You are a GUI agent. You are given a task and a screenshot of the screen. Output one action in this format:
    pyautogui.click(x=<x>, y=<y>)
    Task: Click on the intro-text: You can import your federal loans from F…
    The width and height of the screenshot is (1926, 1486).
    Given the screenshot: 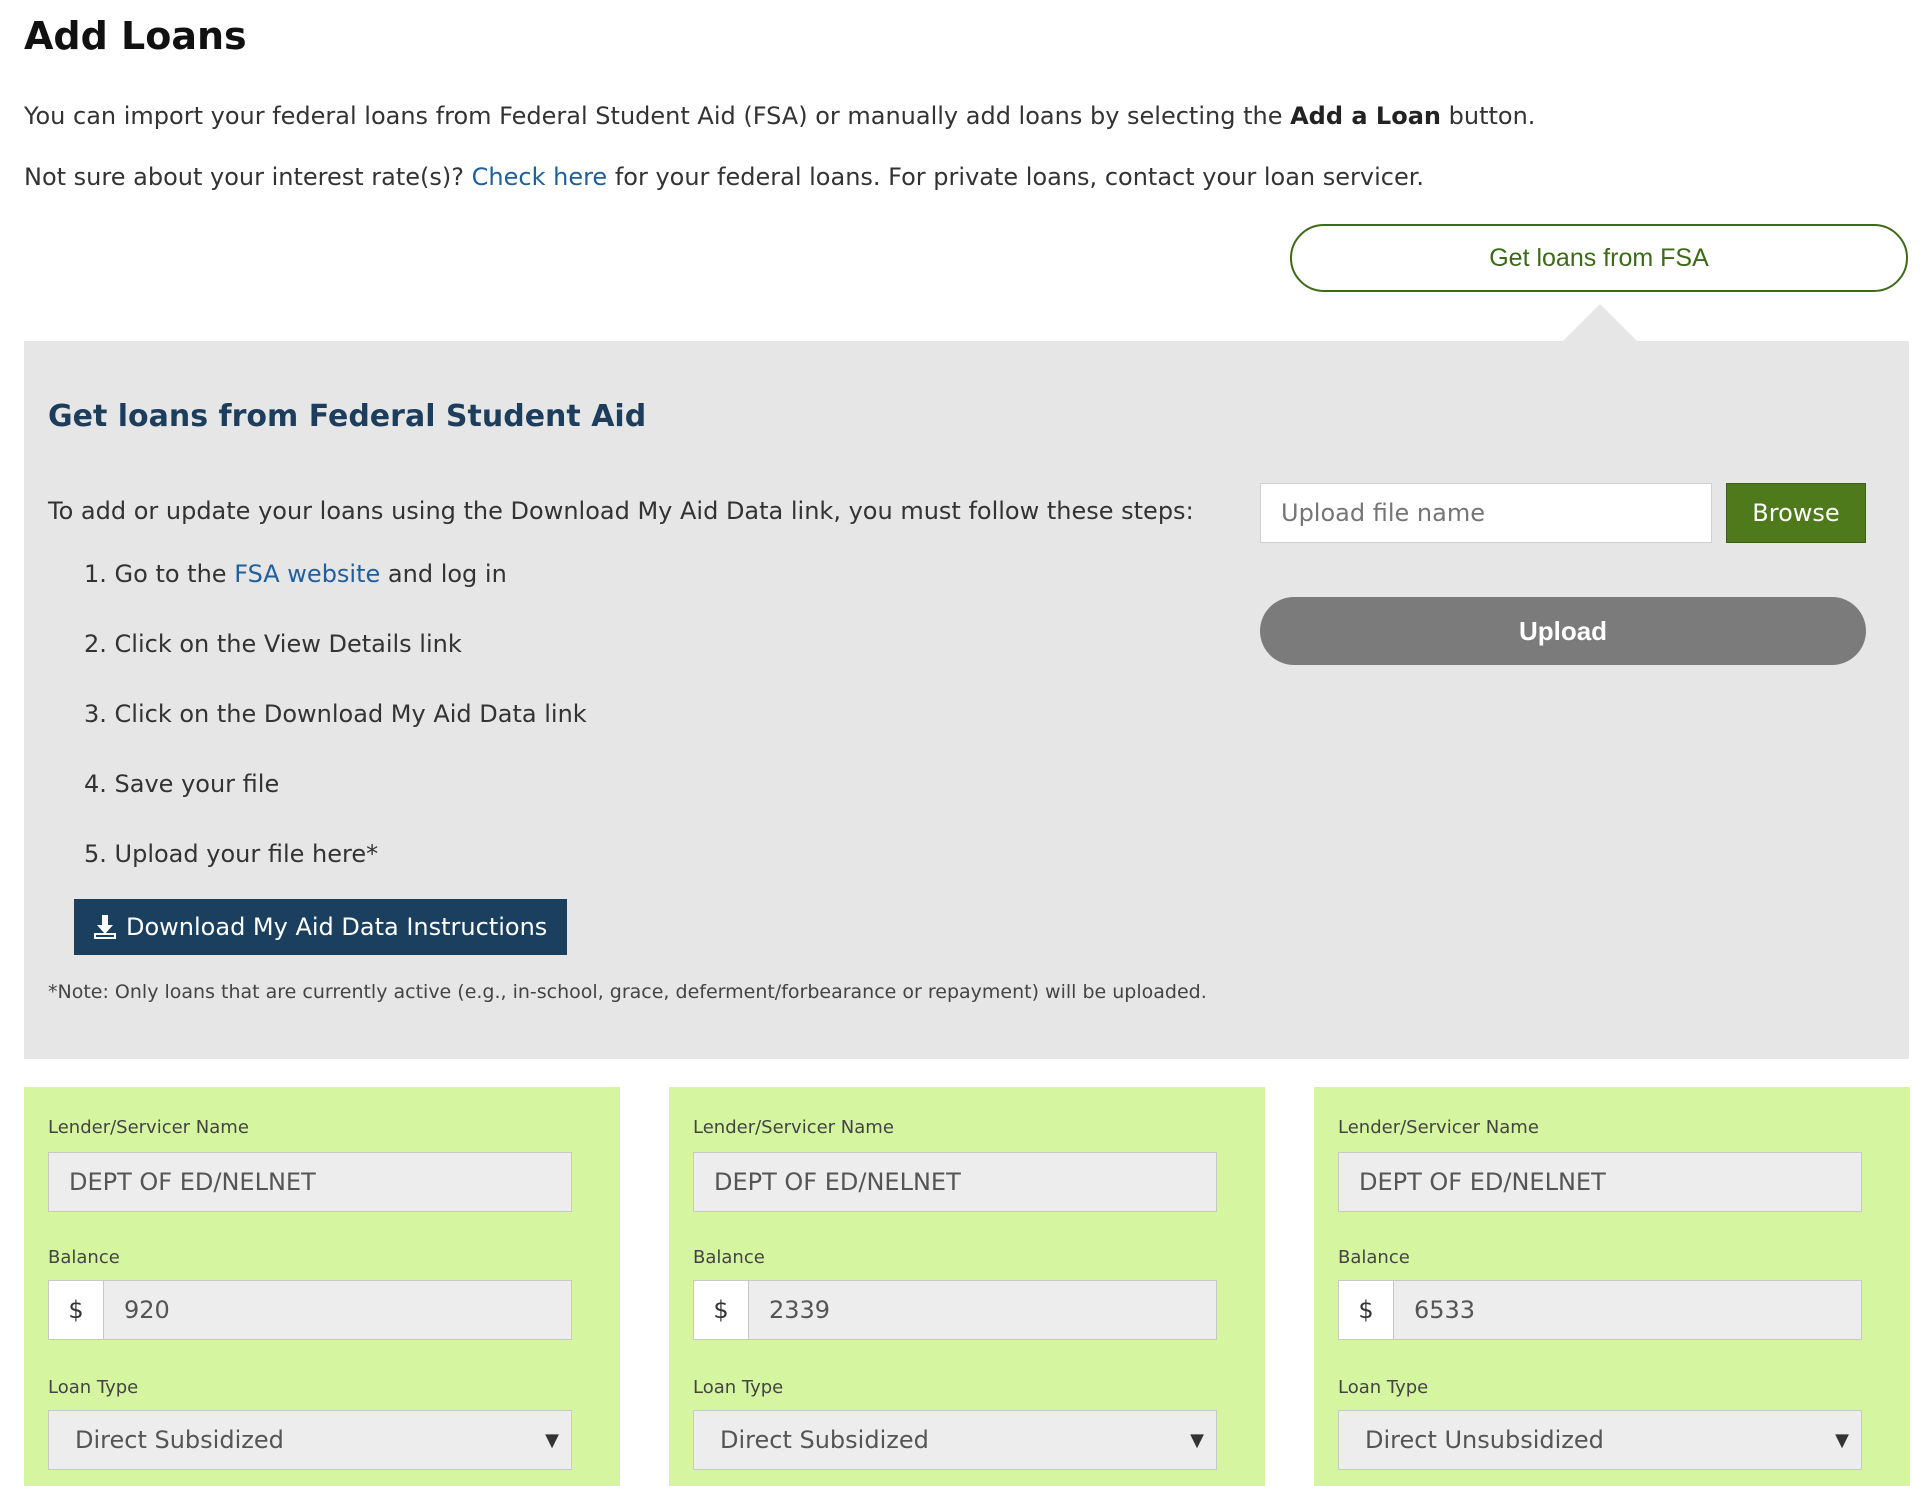 What is the action you would take?
    pyautogui.click(x=657, y=116)
    